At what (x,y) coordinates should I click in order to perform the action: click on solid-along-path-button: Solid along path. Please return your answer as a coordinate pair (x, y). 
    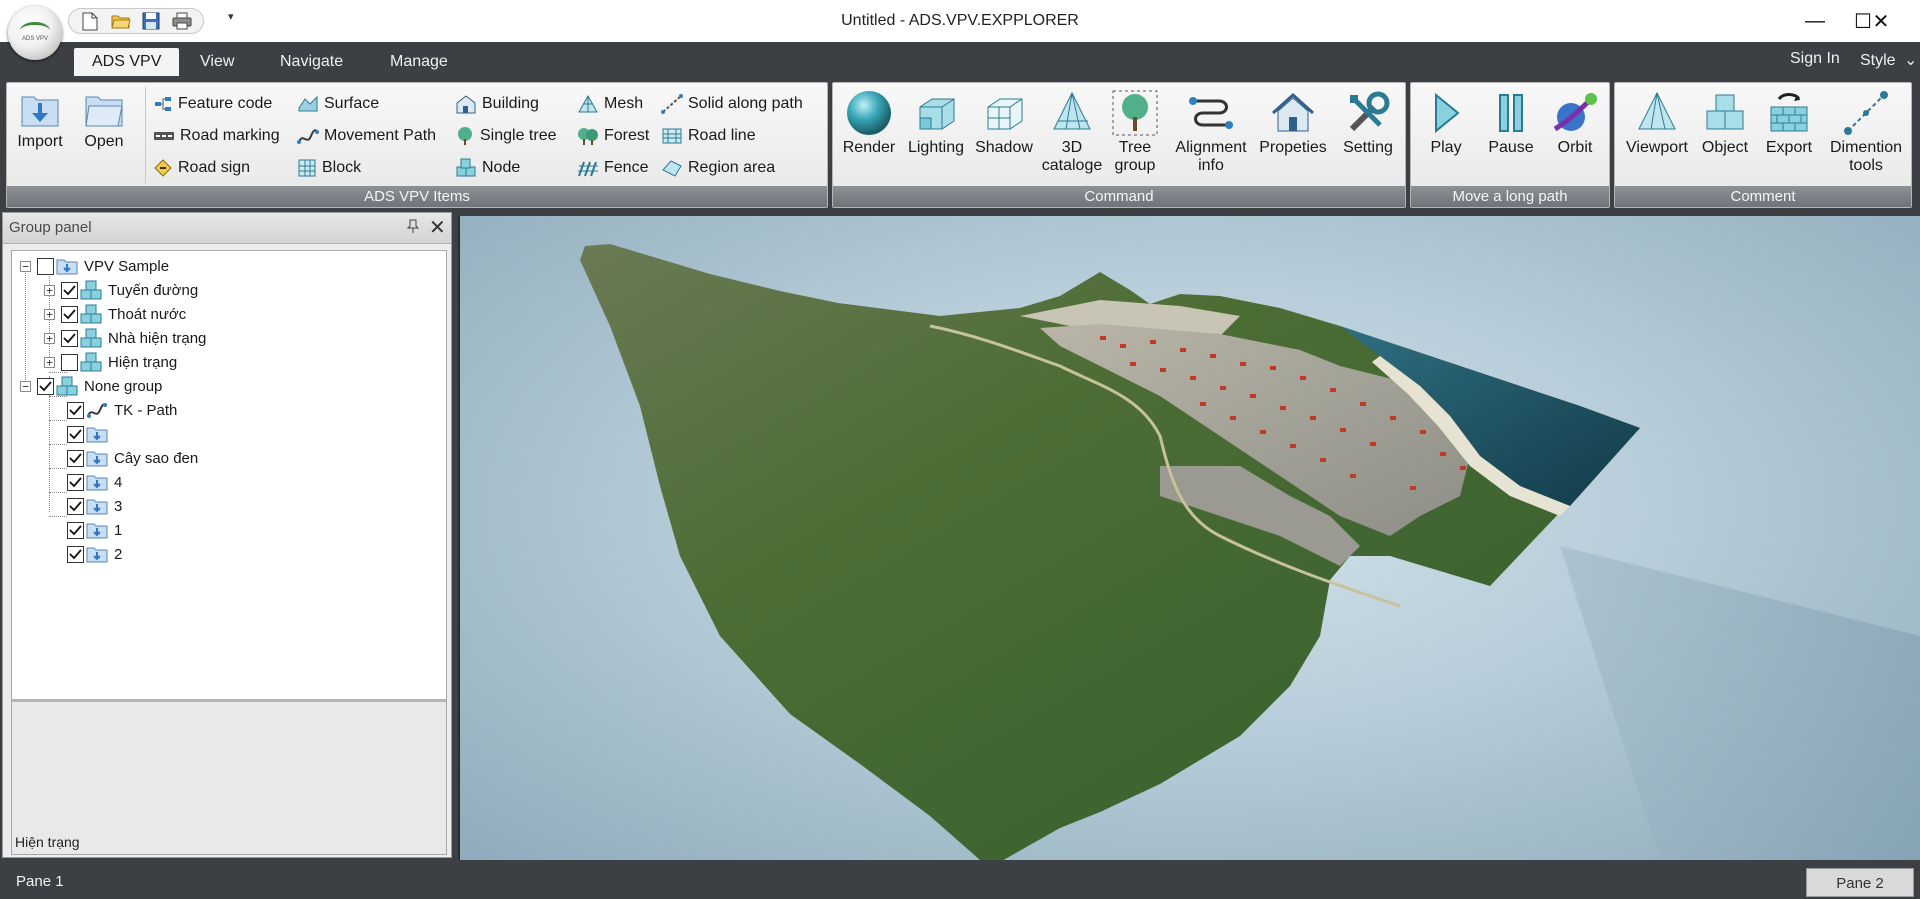
    Looking at the image, I should click on (732, 104).